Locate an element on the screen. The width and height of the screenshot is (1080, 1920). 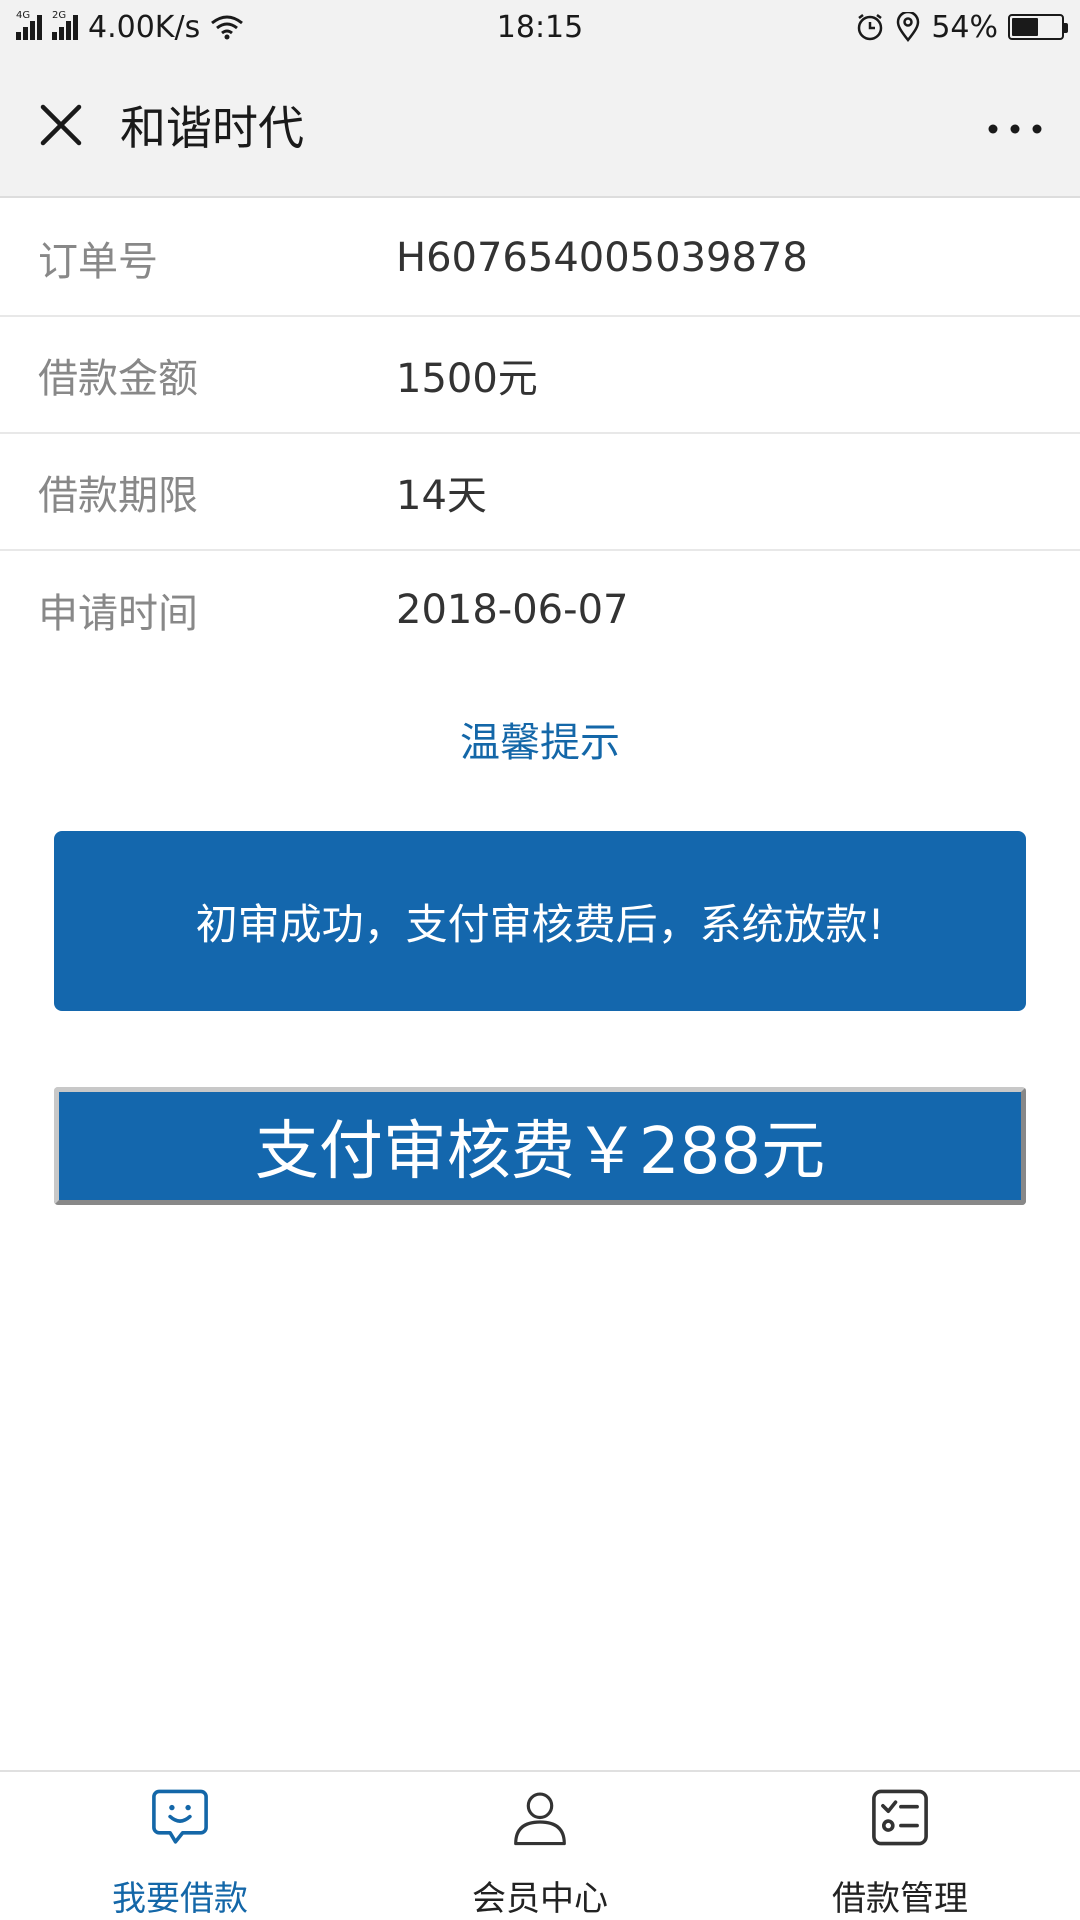
network-2g-label: 2G is located at coordinates (59, 15).